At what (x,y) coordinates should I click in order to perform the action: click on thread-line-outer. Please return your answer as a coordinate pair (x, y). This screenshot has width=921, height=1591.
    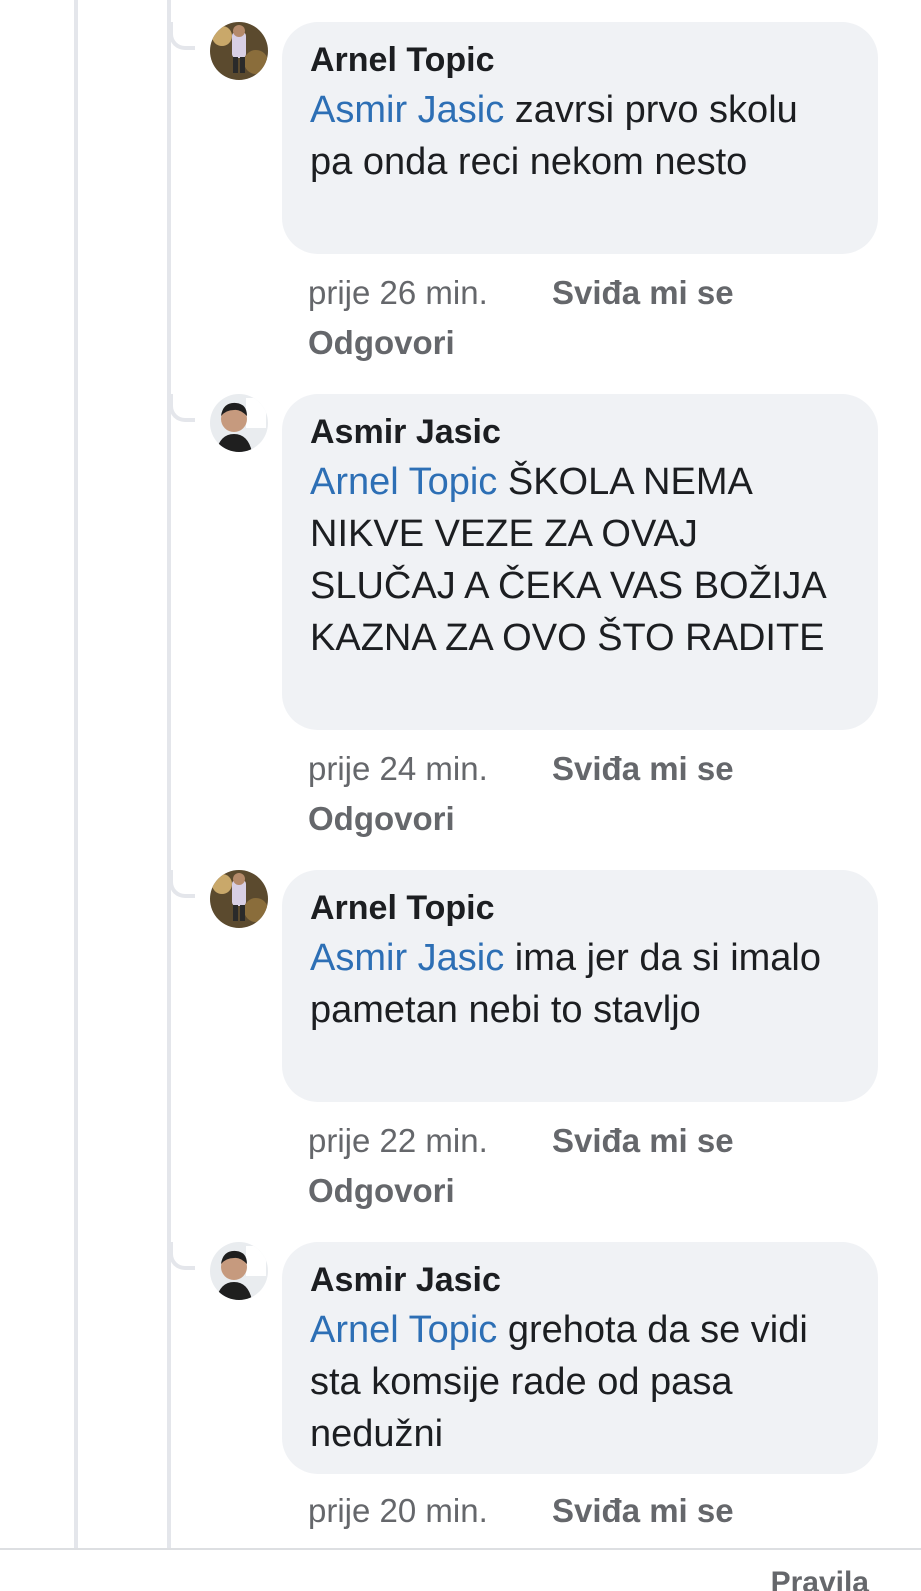
    Looking at the image, I should click on (76, 774).